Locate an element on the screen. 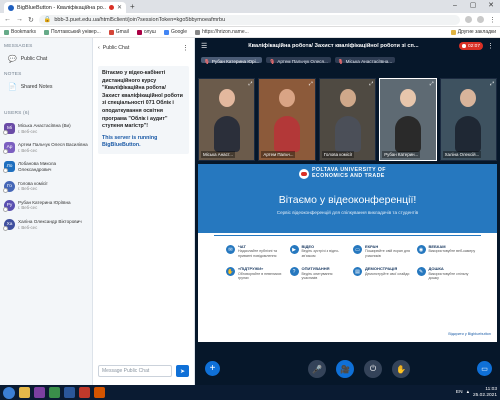  feature-icon: ▤ is located at coordinates (357, 272).